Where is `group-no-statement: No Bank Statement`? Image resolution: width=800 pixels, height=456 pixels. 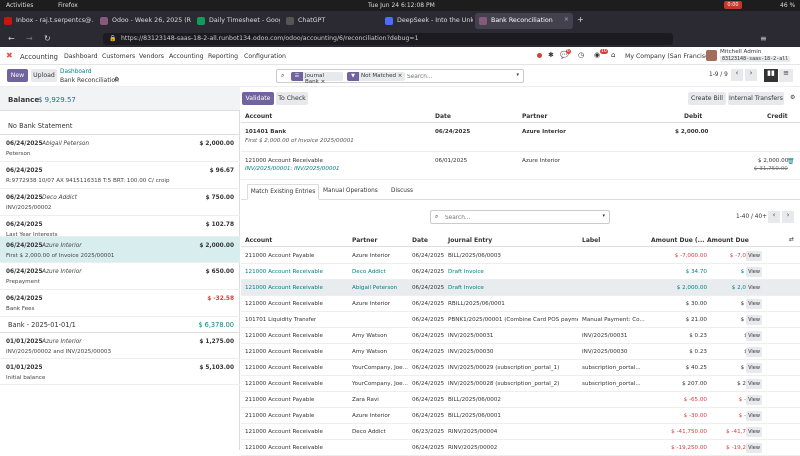
group-no-statement: No Bank Statement is located at coordinates (120, 123).